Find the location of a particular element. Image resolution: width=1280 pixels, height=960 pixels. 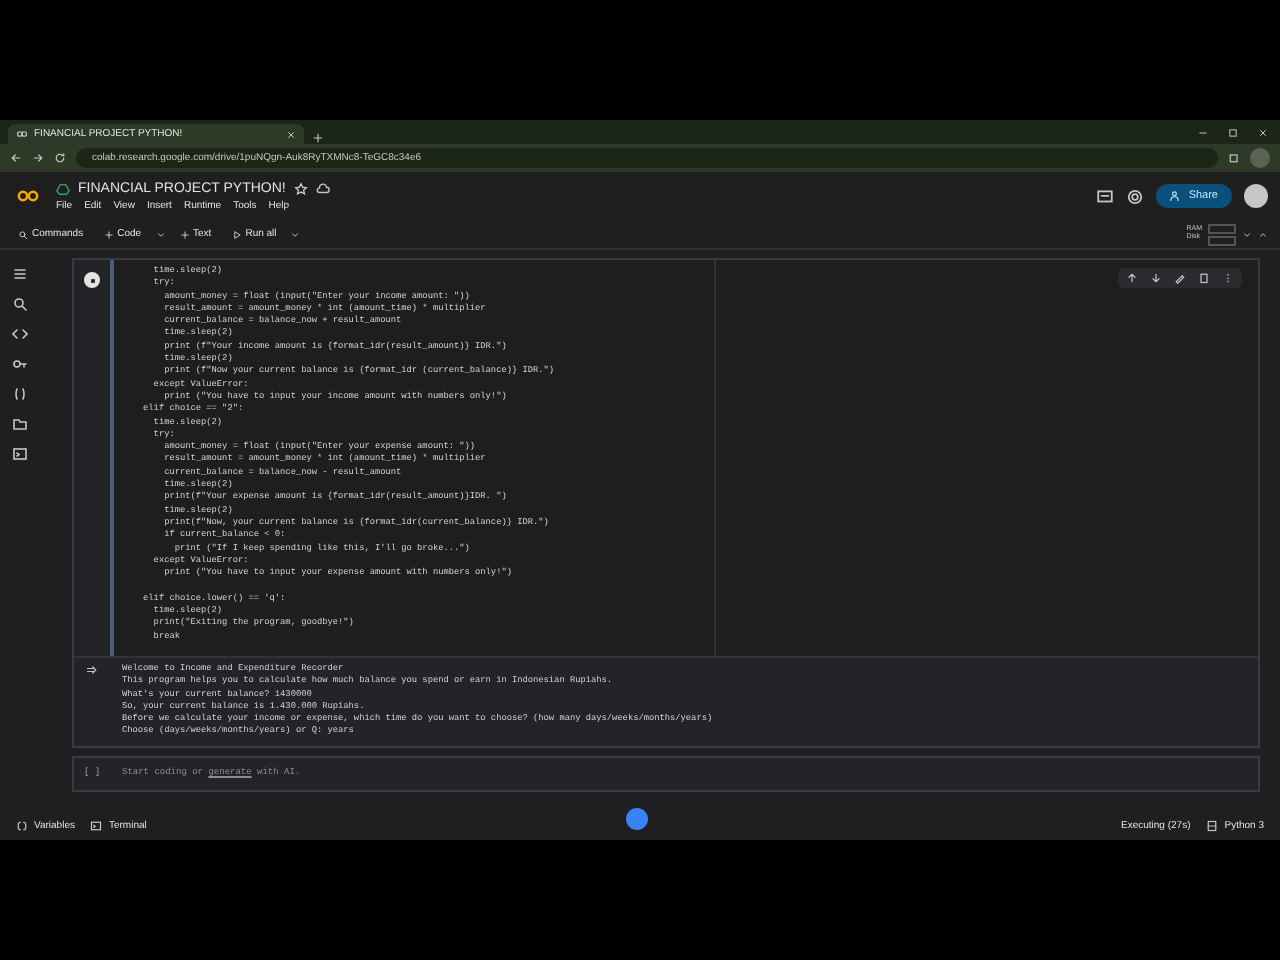

move-up-icon is located at coordinates (1132, 278).